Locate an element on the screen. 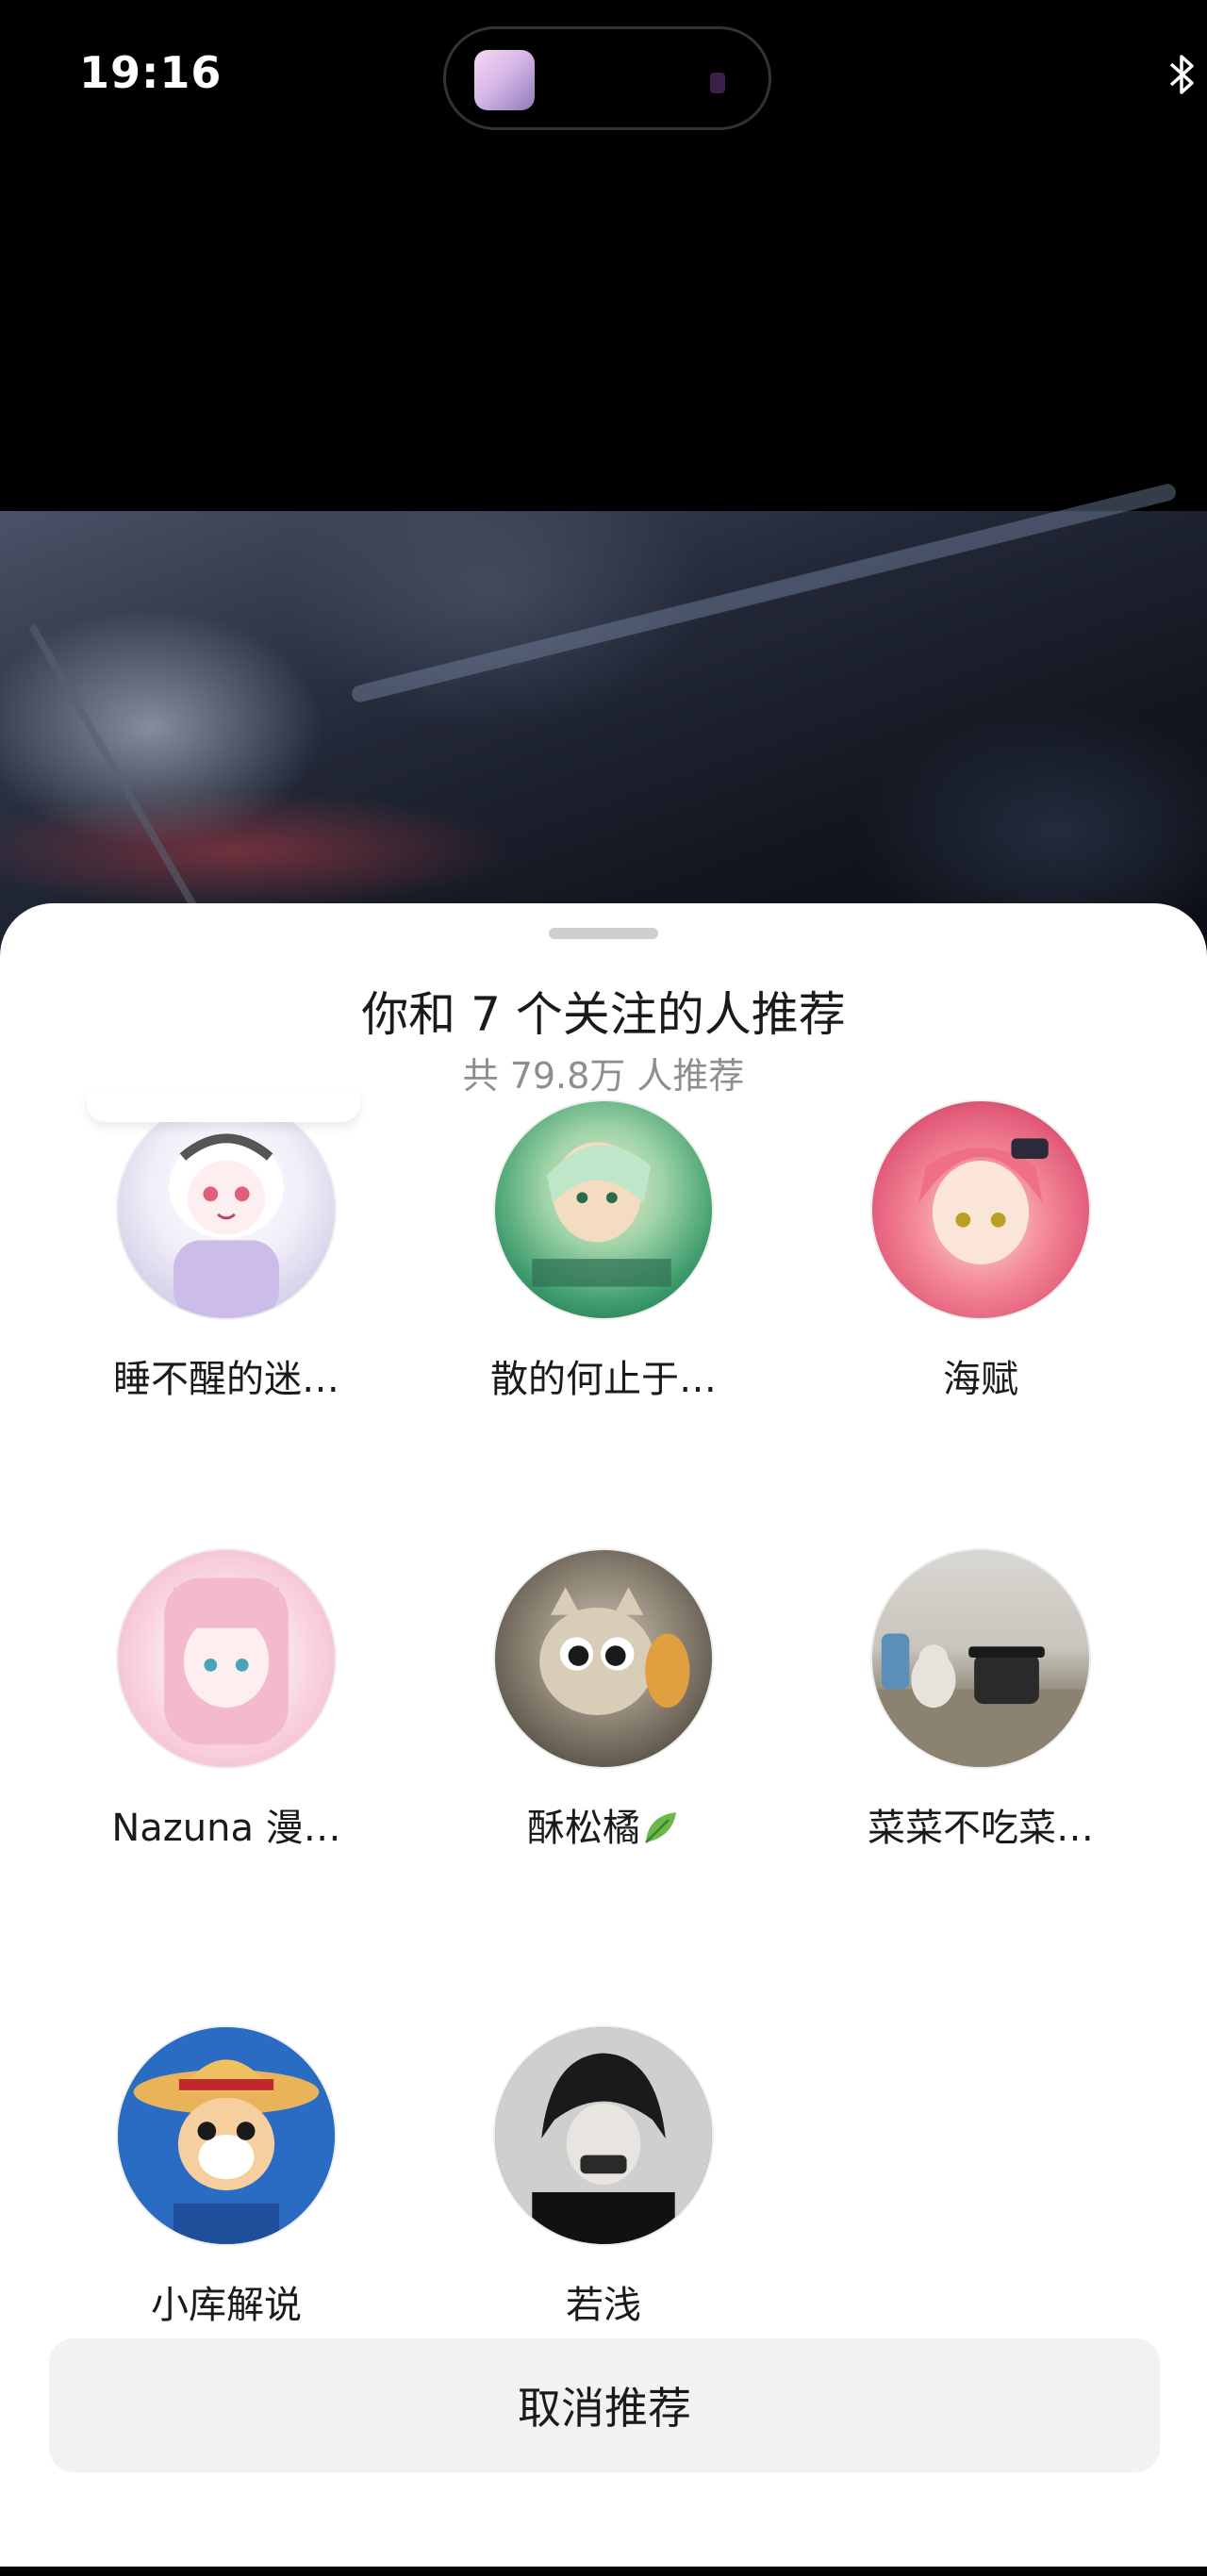 This screenshot has height=2576, width=1207. leaf-icon is located at coordinates (660, 1827).